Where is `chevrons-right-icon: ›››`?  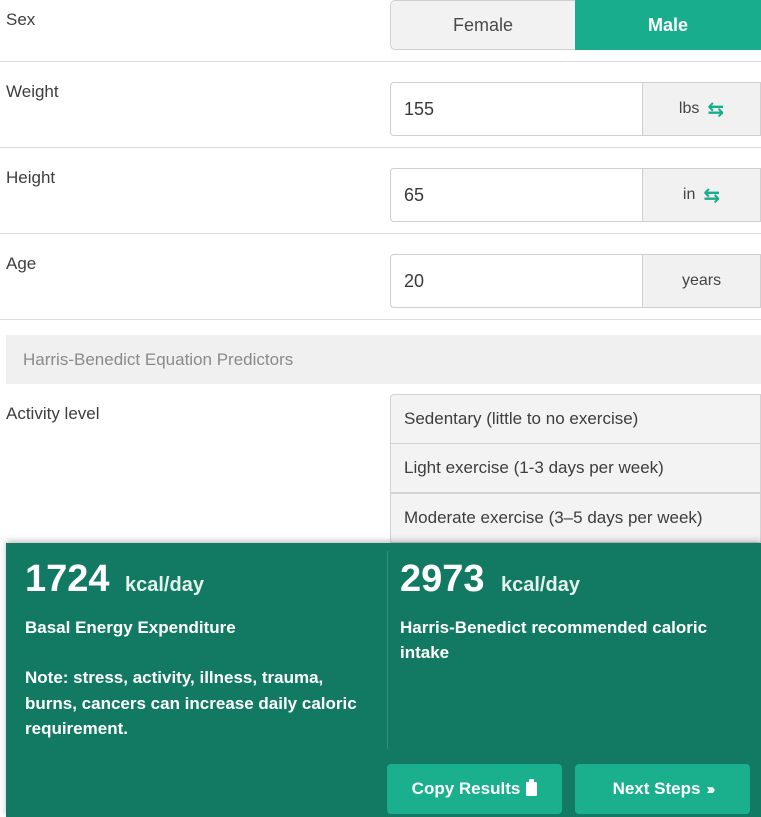 chevrons-right-icon: ››› is located at coordinates (710, 789).